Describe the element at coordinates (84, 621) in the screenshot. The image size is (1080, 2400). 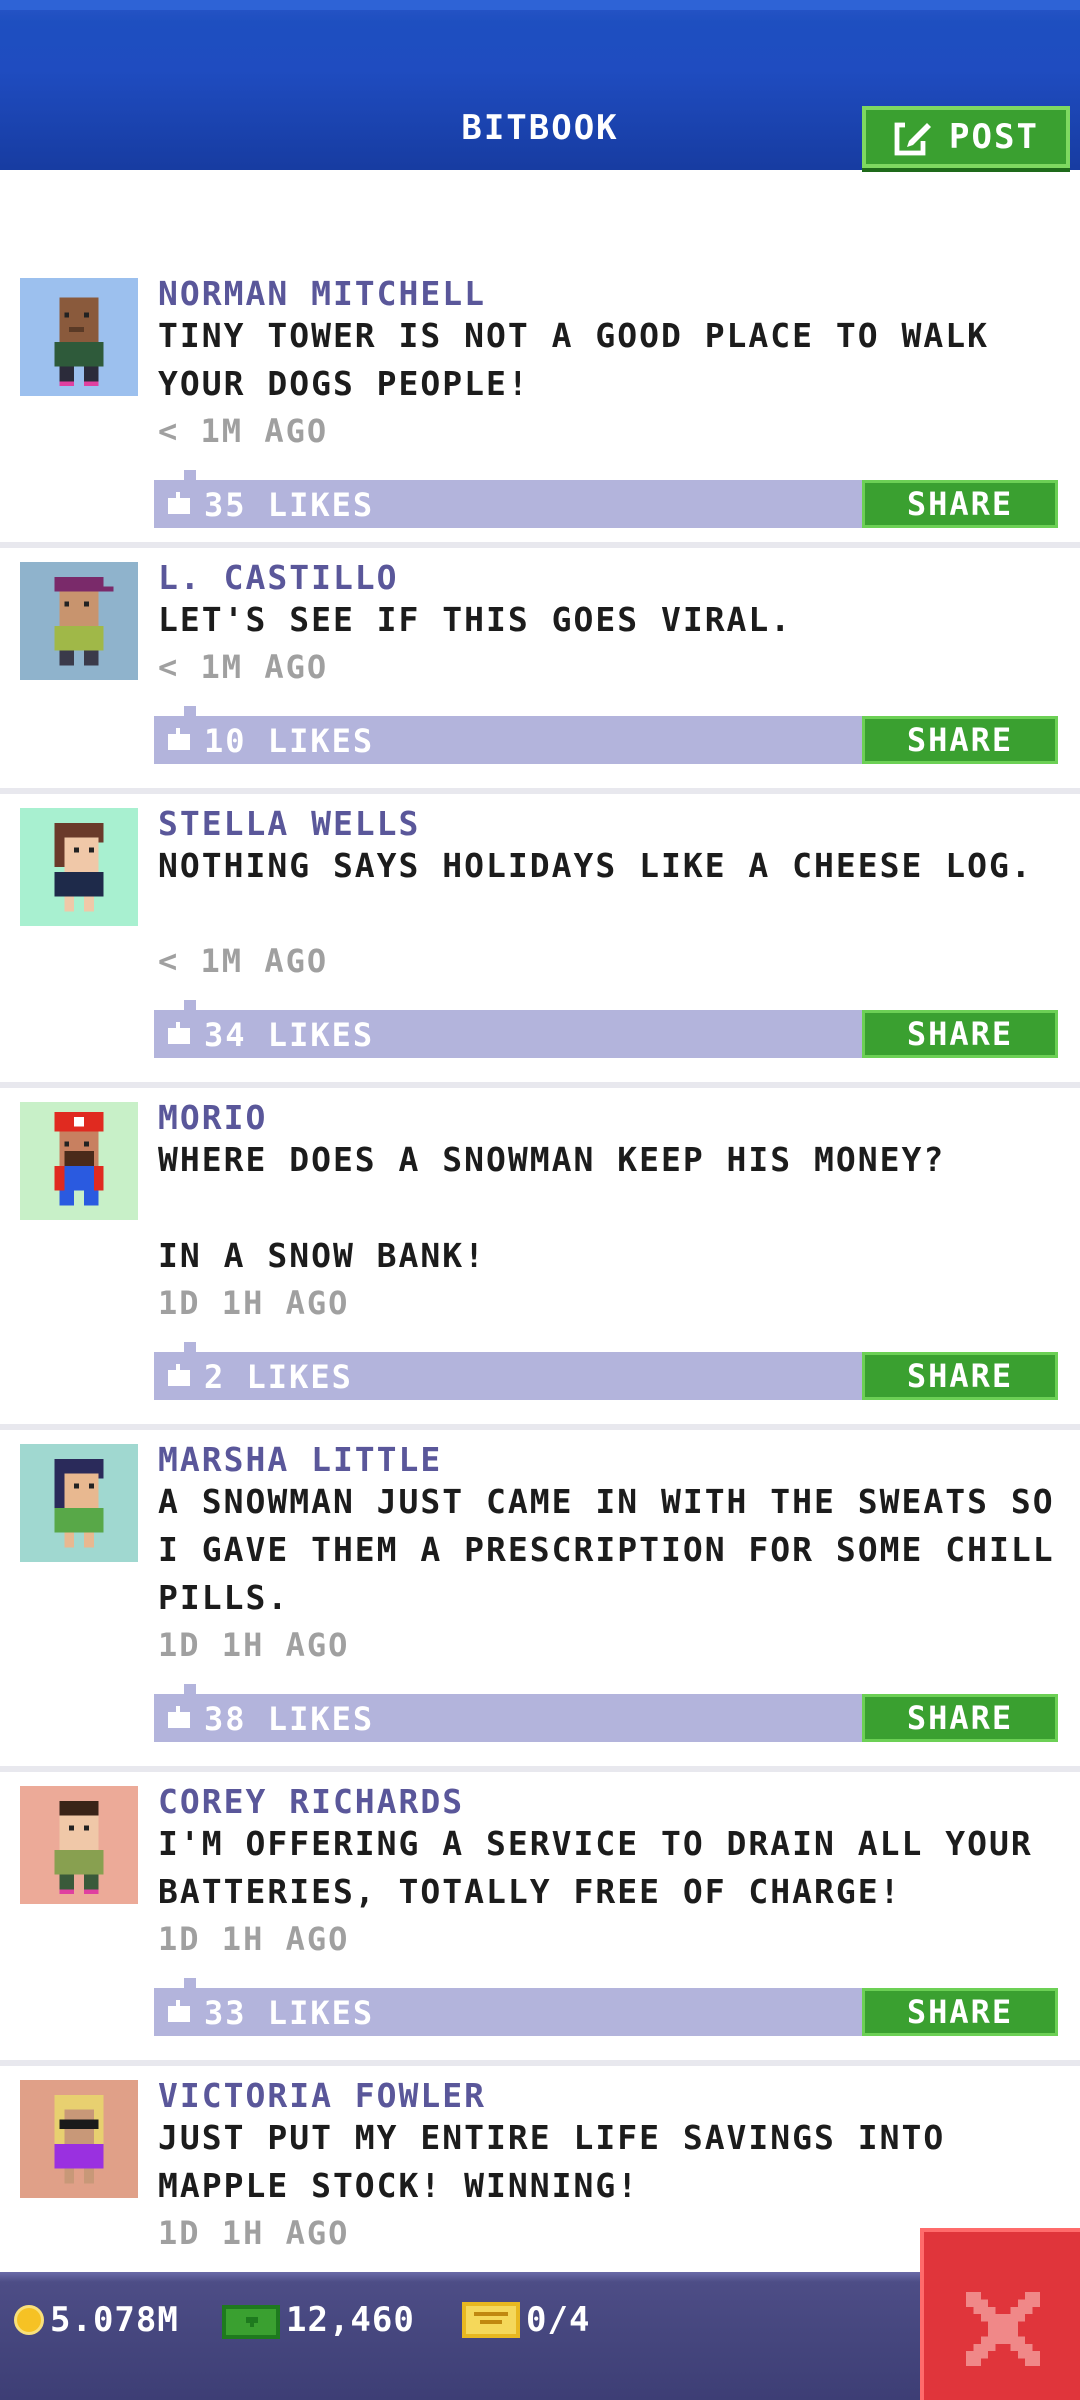
I see `avatar-cap-man-icon` at that location.